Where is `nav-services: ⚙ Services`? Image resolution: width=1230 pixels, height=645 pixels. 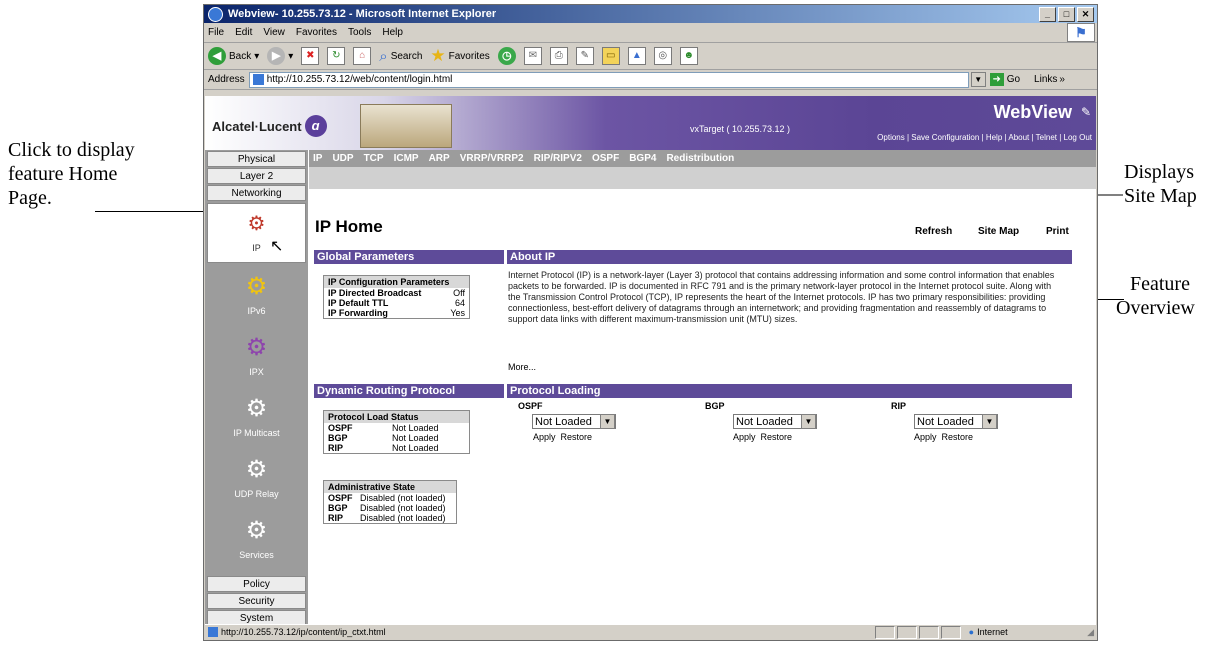 nav-services: ⚙ Services is located at coordinates (256, 538).